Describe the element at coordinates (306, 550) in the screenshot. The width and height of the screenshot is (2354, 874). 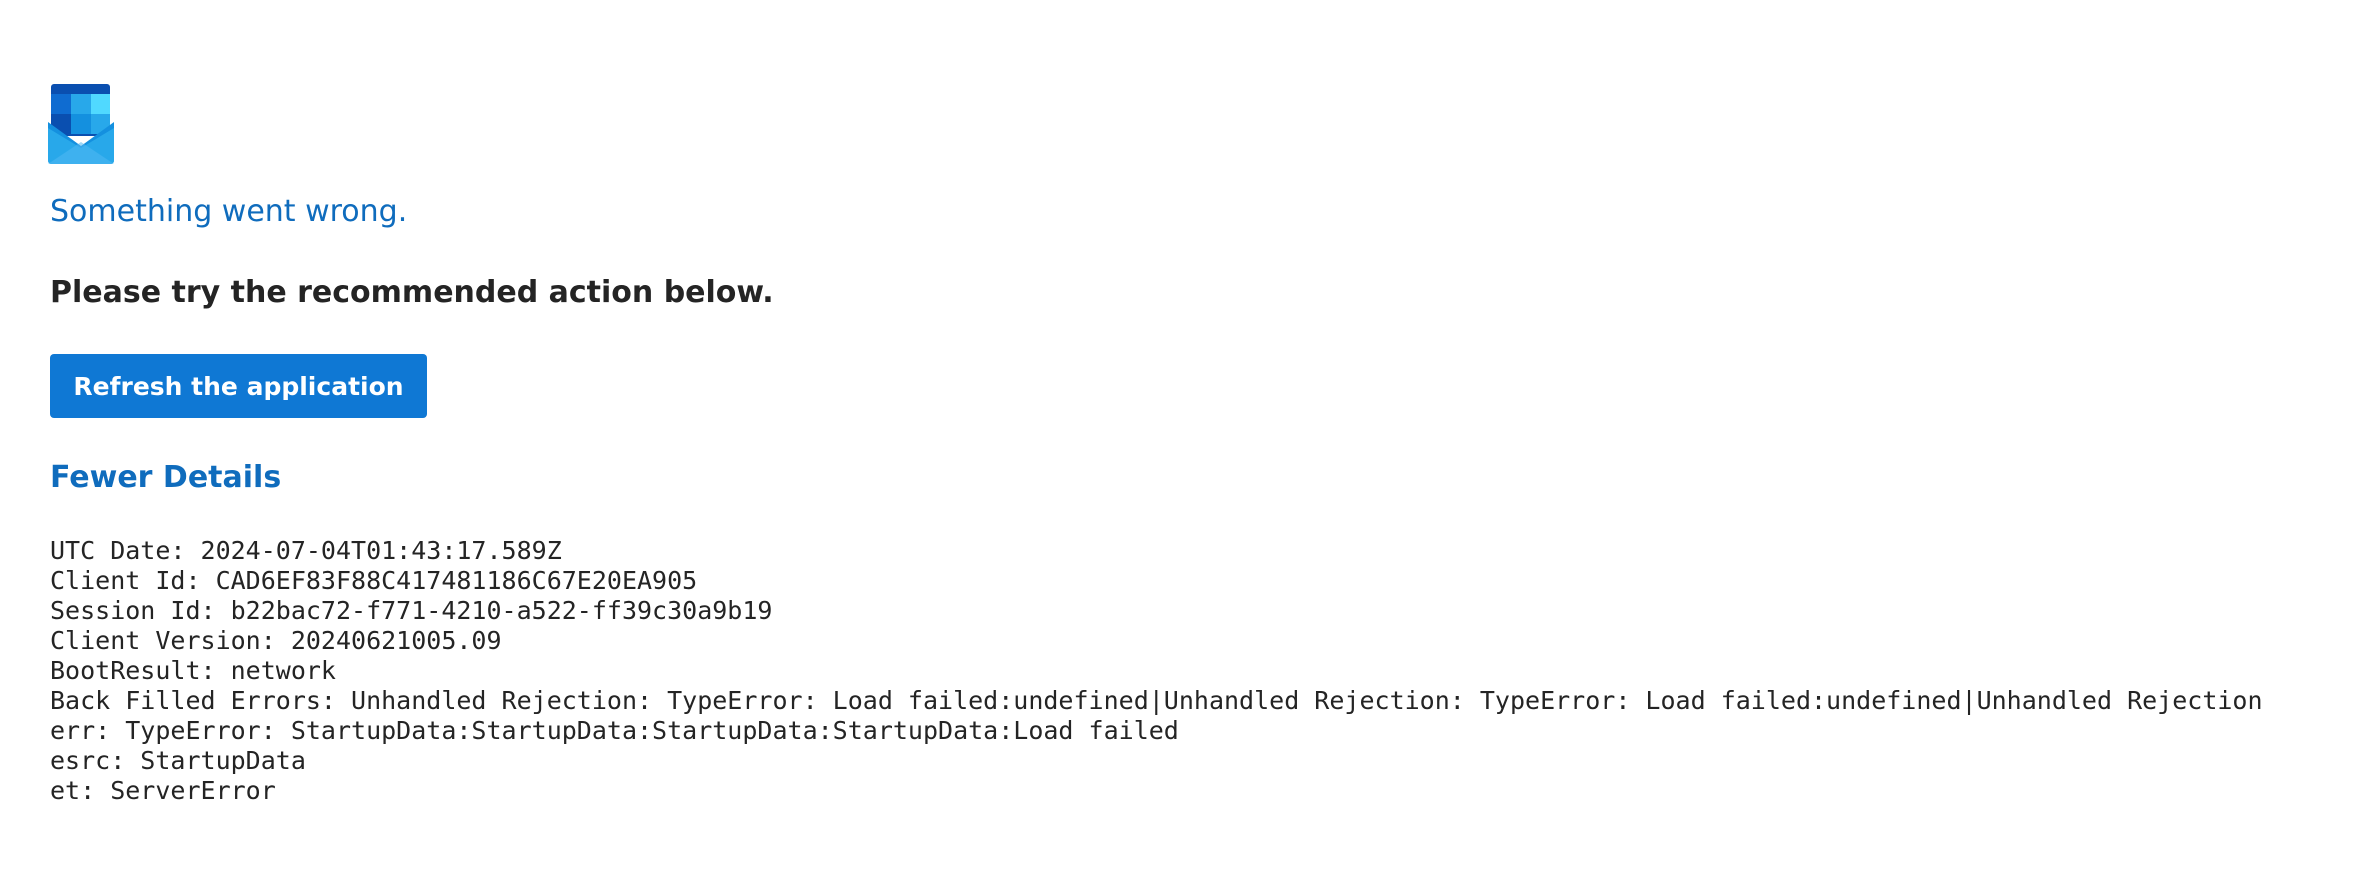
I see `details-utc-date: UTC Date: 2024-07-04T01:43:17.589Z` at that location.